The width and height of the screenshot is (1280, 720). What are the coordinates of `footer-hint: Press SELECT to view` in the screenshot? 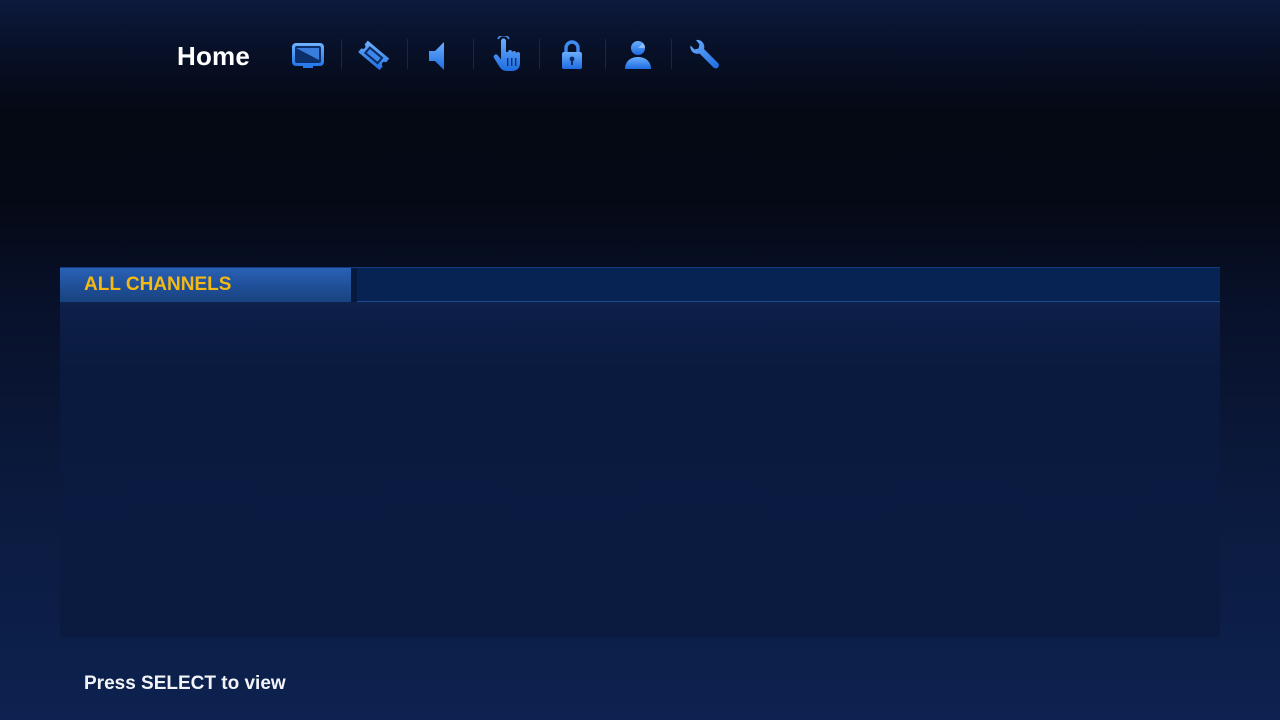 It's located at (185, 683).